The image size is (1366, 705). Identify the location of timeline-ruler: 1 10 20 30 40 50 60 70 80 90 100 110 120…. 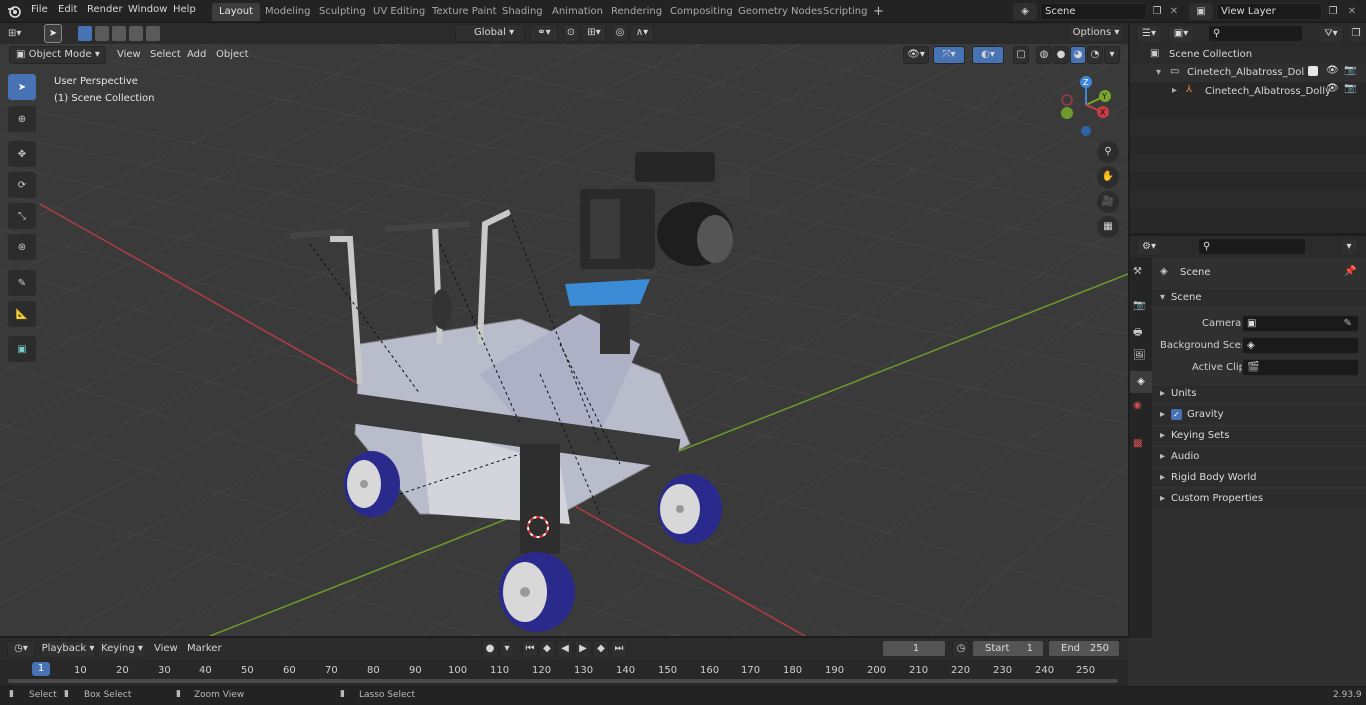
(564, 671).